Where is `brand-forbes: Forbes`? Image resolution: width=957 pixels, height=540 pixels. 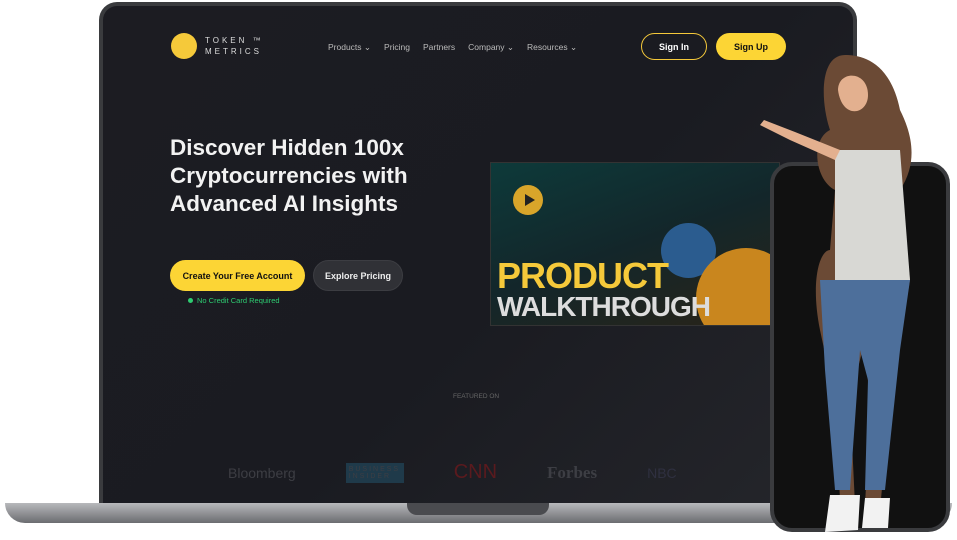
brand-forbes: Forbes is located at coordinates (572, 472).